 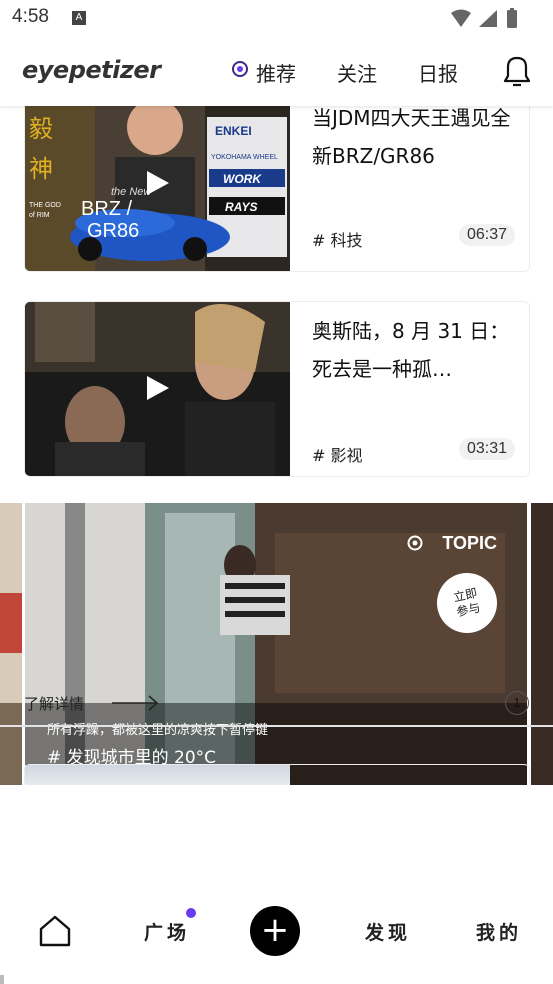 I want to click on learn-more-label: 了解详情, so click(x=54, y=703).